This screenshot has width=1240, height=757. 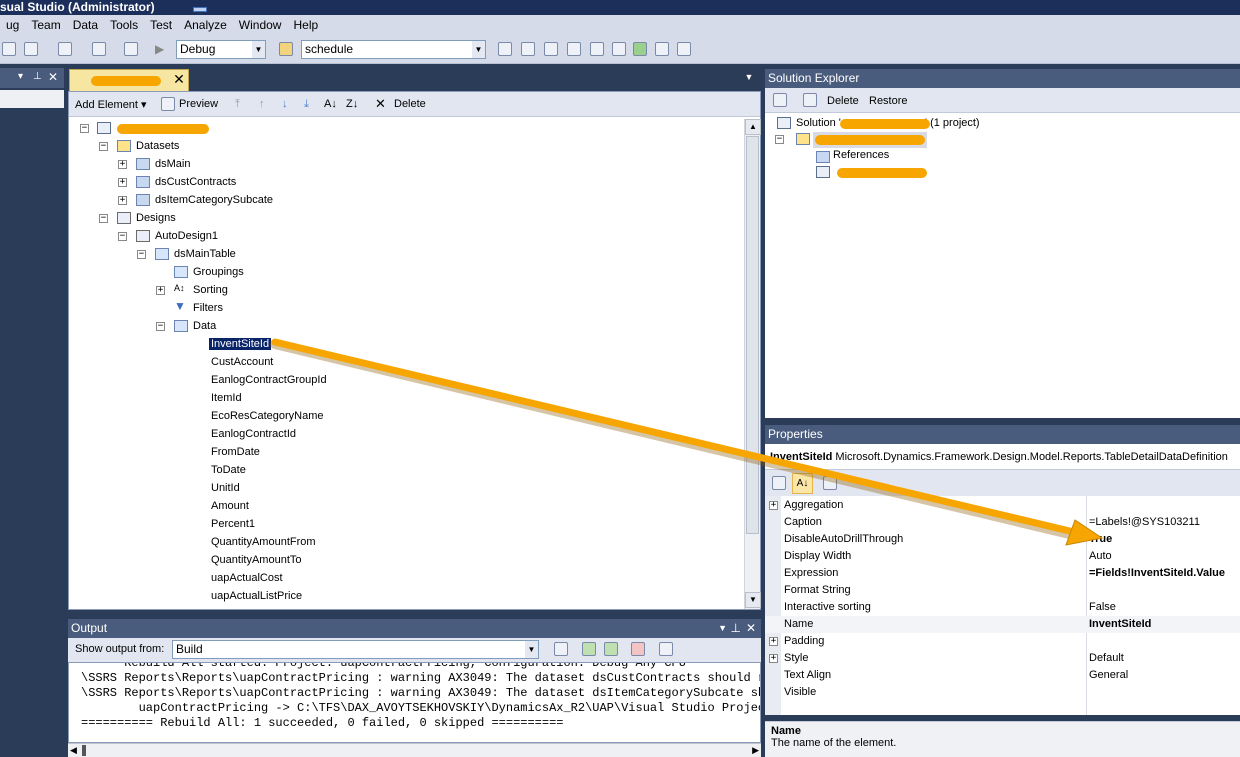 I want to click on property-value: True, so click(x=1100, y=539).